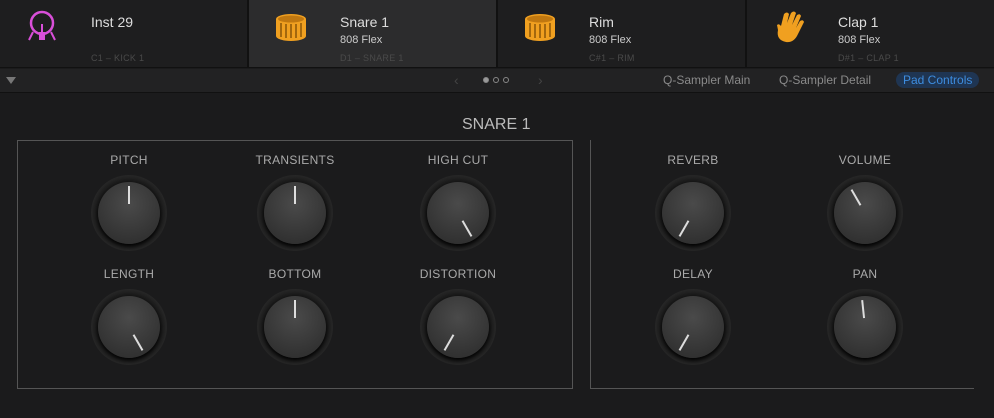  Describe the element at coordinates (295, 274) in the screenshot. I see `knob-label: BOTTOM` at that location.